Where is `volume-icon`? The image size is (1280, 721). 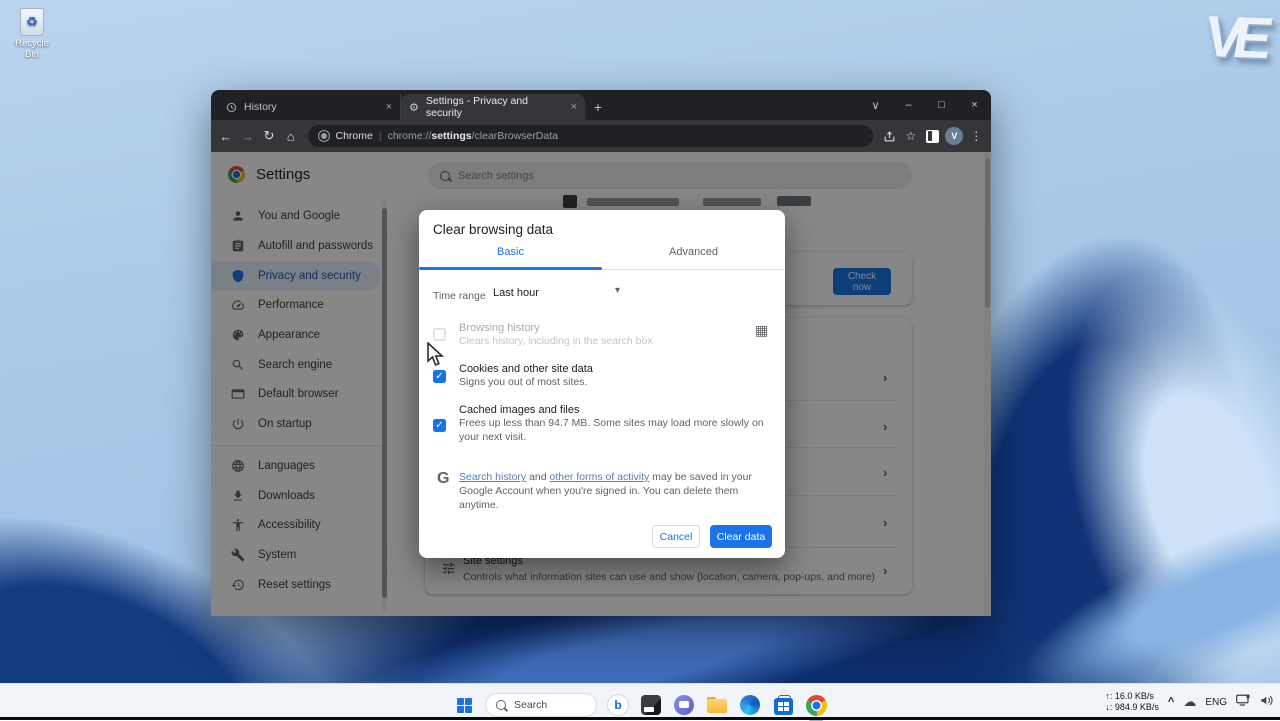
volume-icon is located at coordinates (1267, 702).